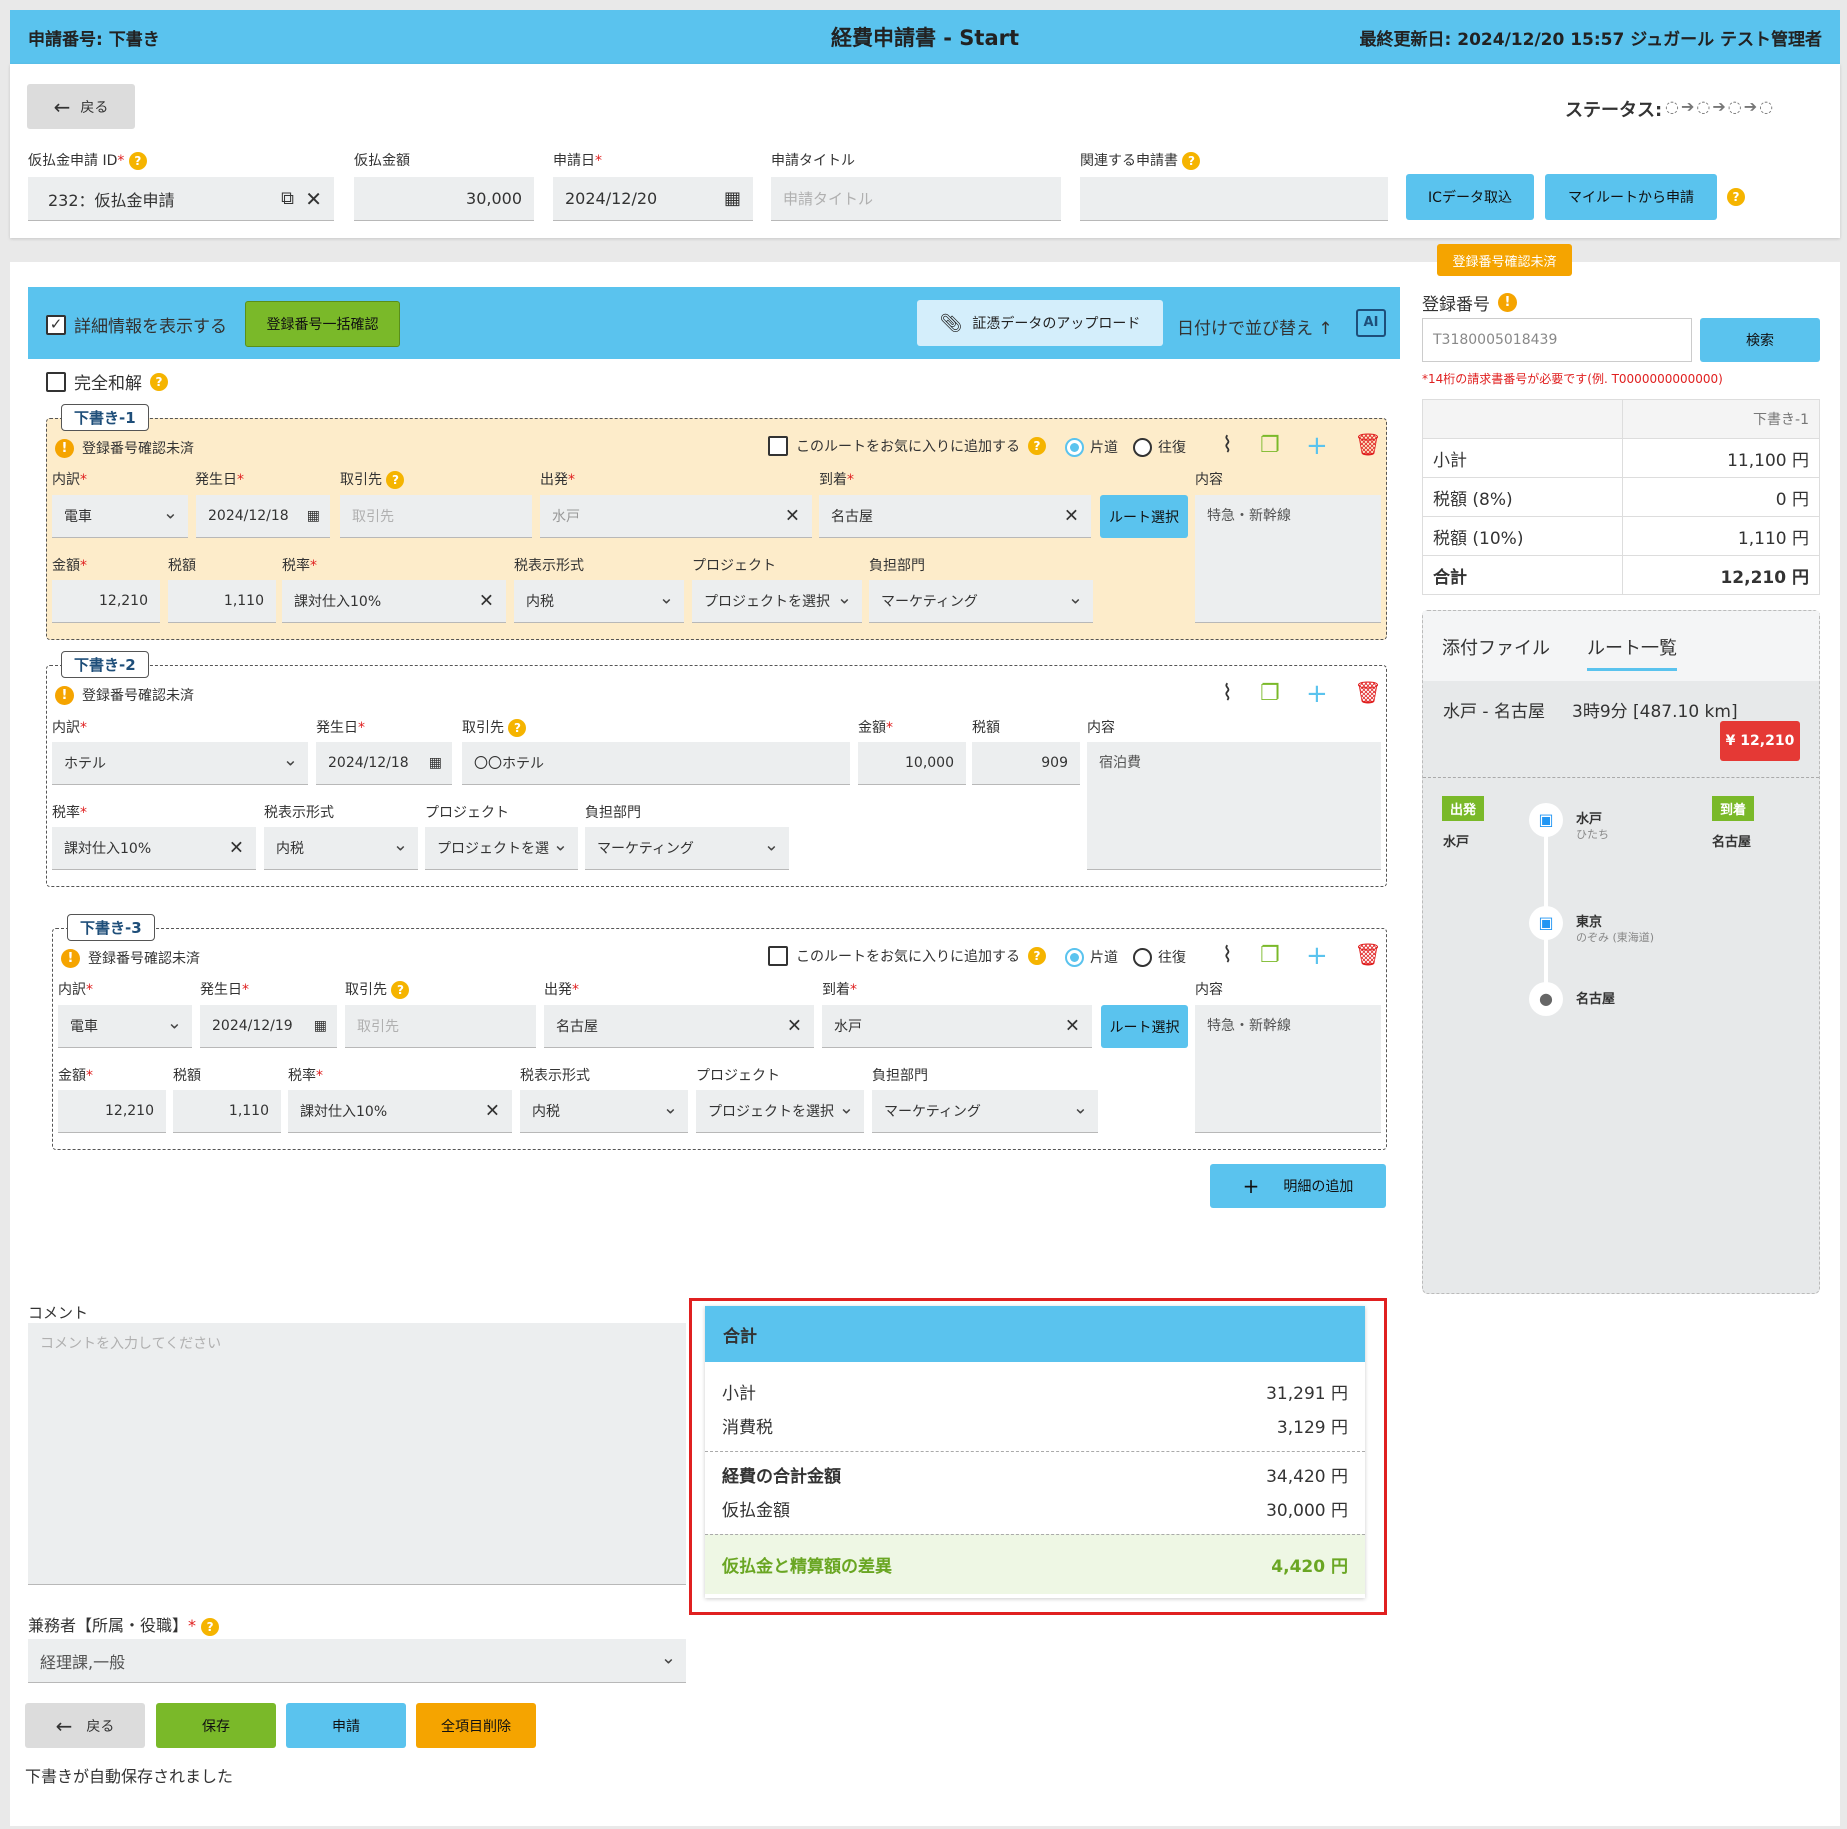 The height and width of the screenshot is (1829, 1847). I want to click on ai-icon: AI, so click(1371, 323).